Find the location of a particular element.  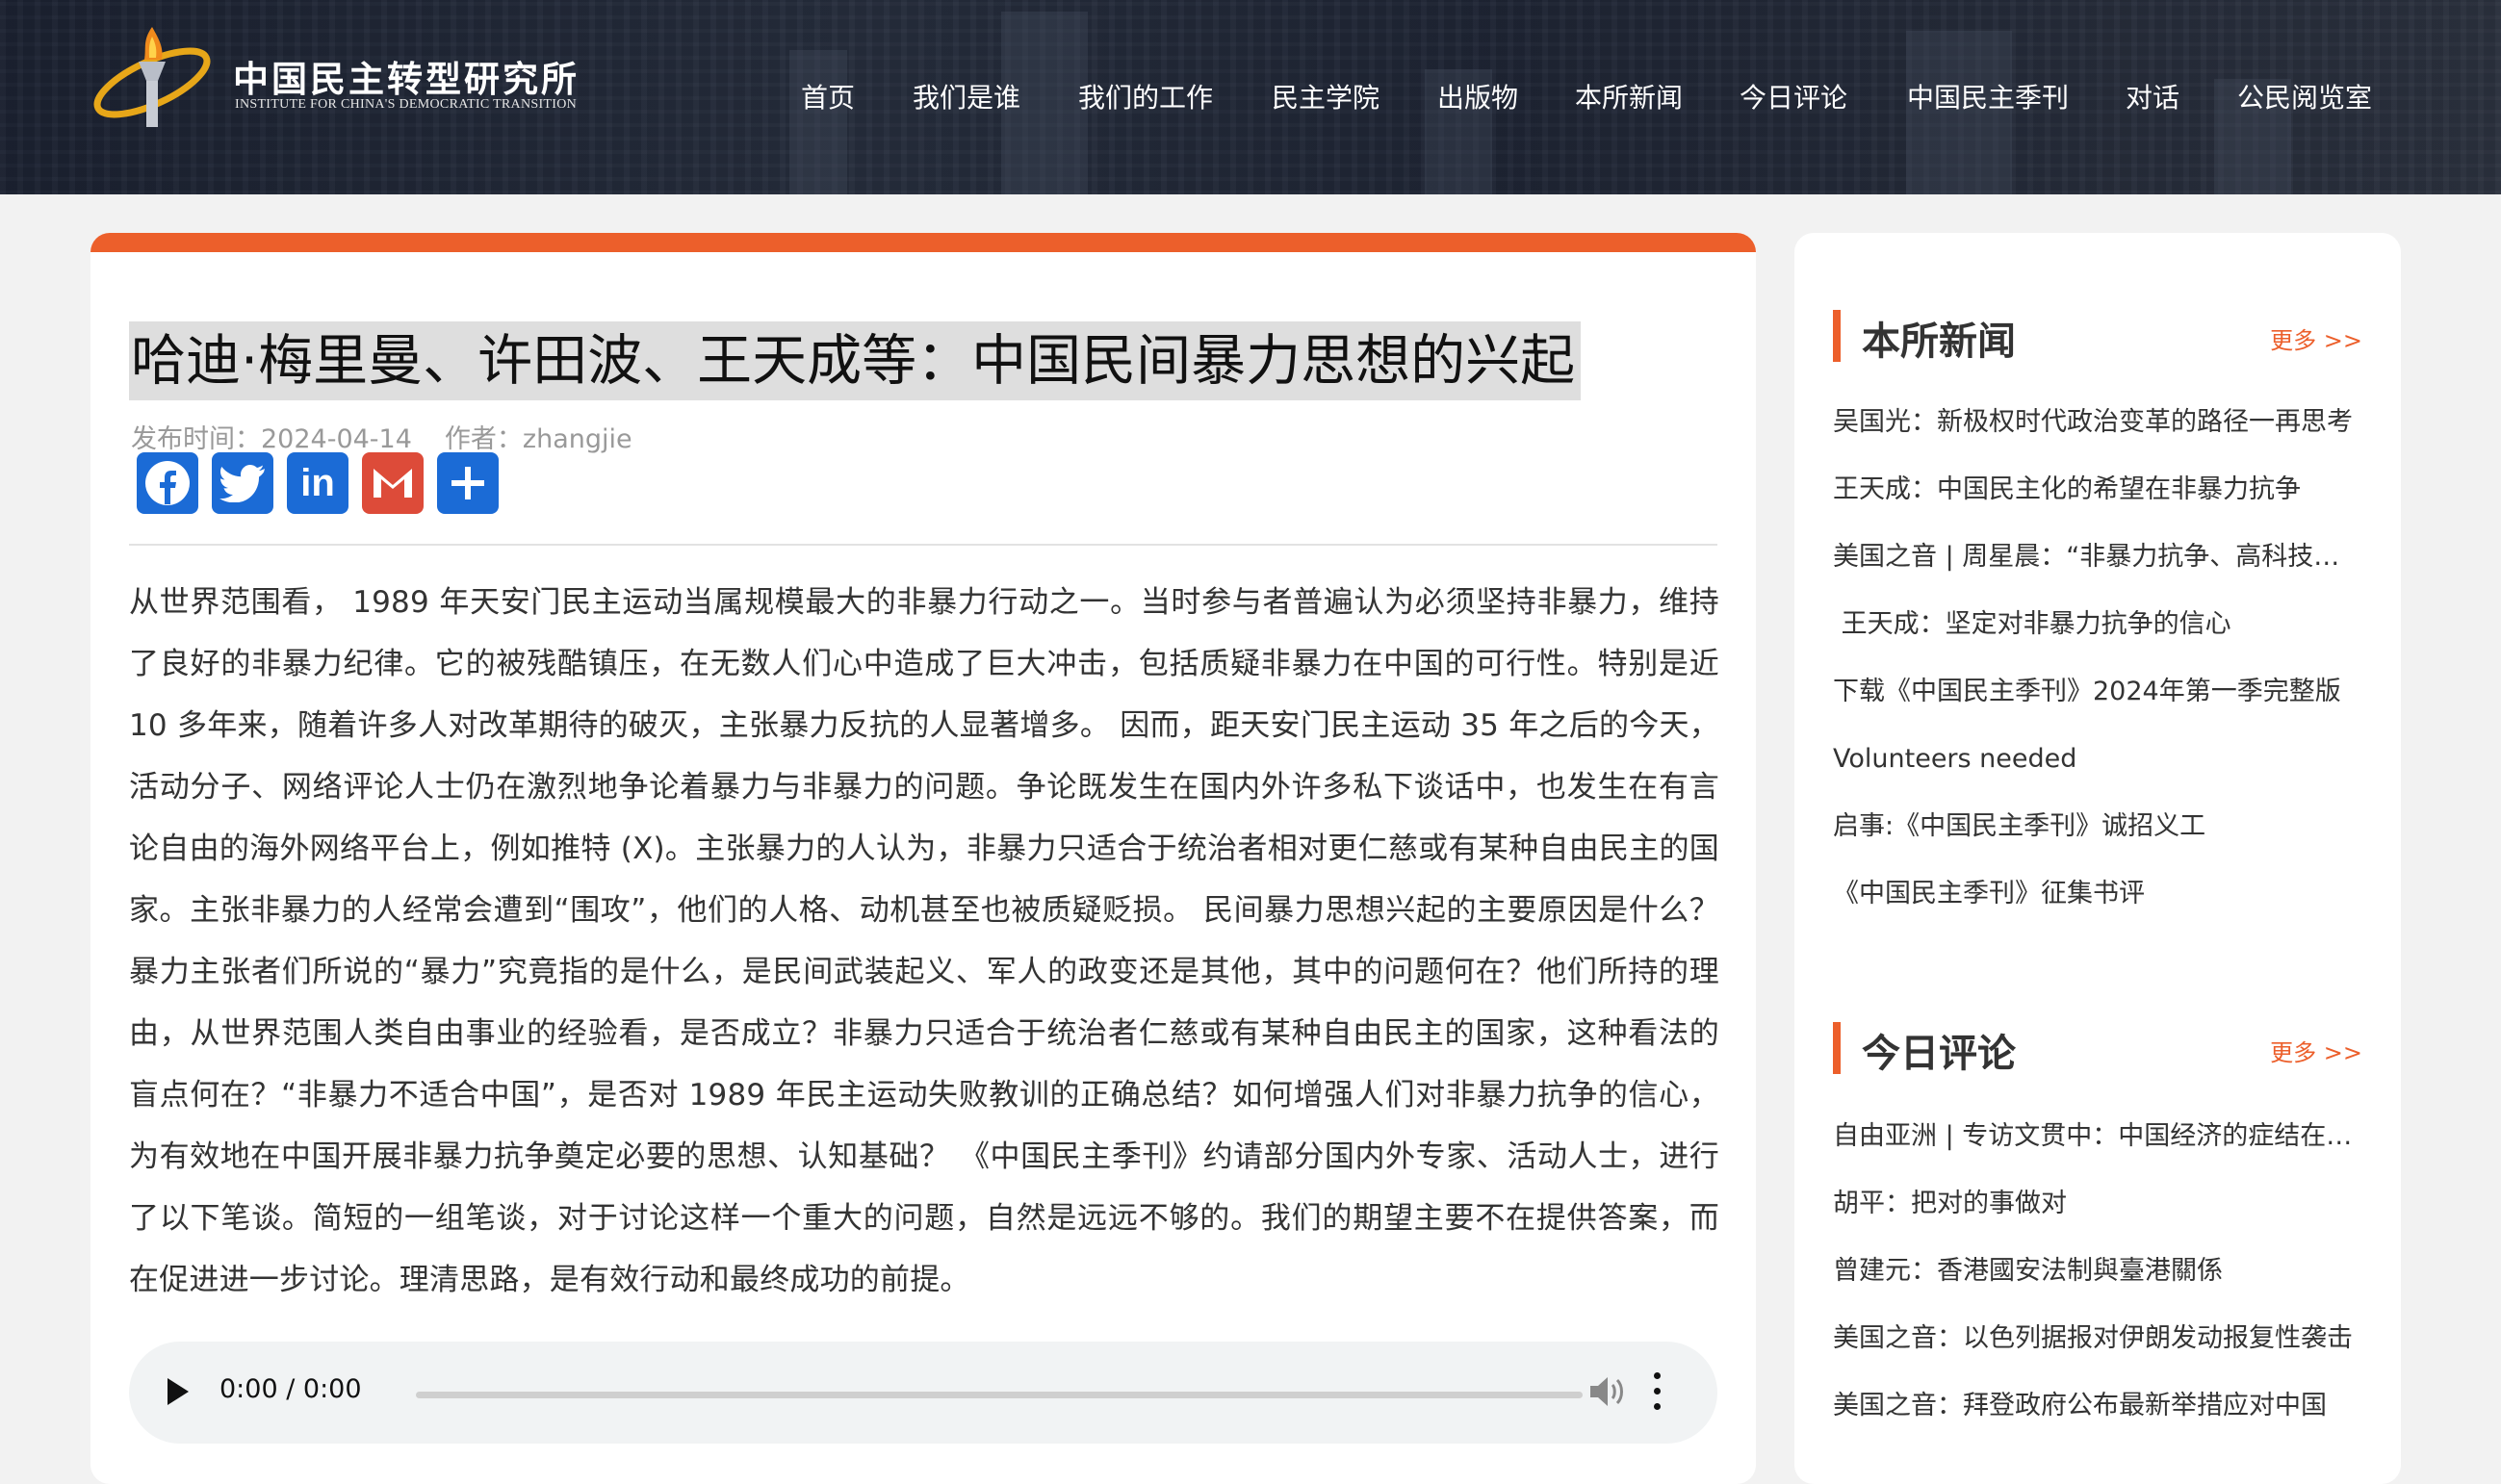

volume-icon is located at coordinates (1607, 1392).